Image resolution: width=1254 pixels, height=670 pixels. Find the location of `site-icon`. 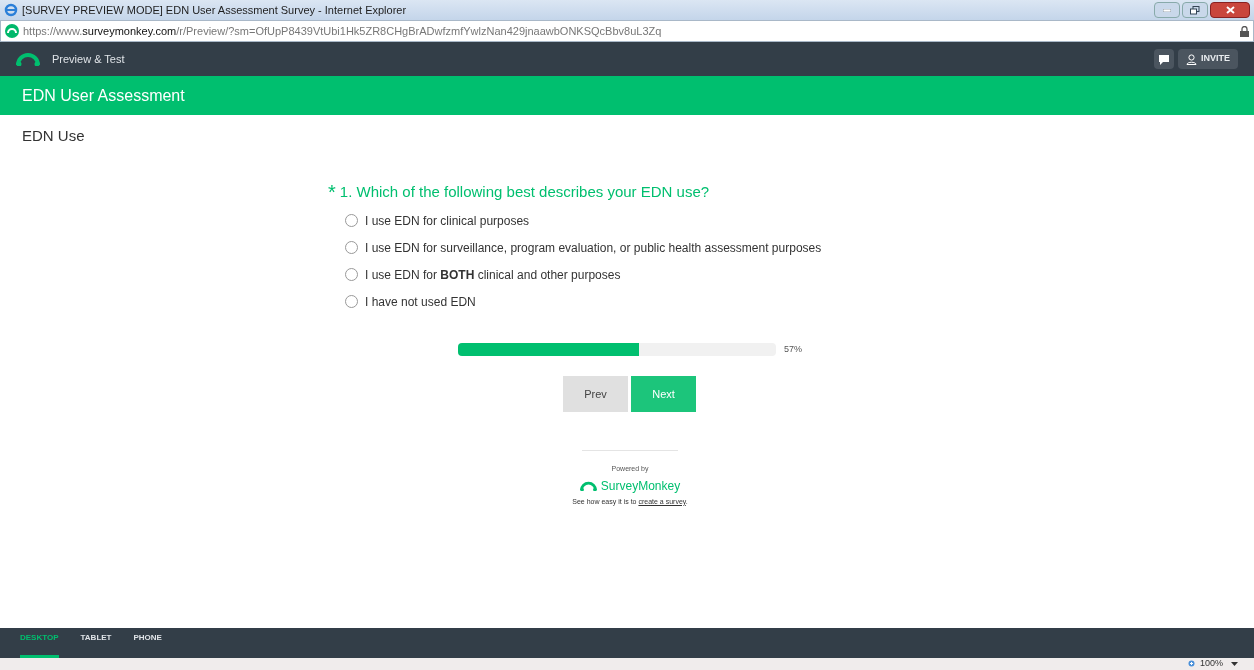

site-icon is located at coordinates (12, 31).